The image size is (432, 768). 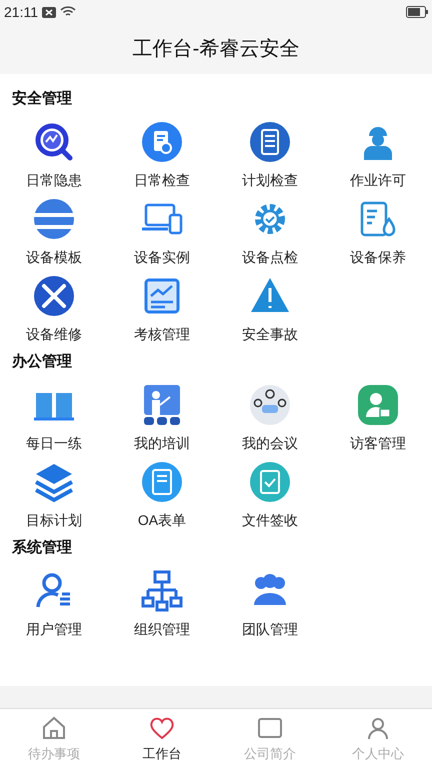 I want to click on menu-item: 目标计划, so click(x=54, y=496).